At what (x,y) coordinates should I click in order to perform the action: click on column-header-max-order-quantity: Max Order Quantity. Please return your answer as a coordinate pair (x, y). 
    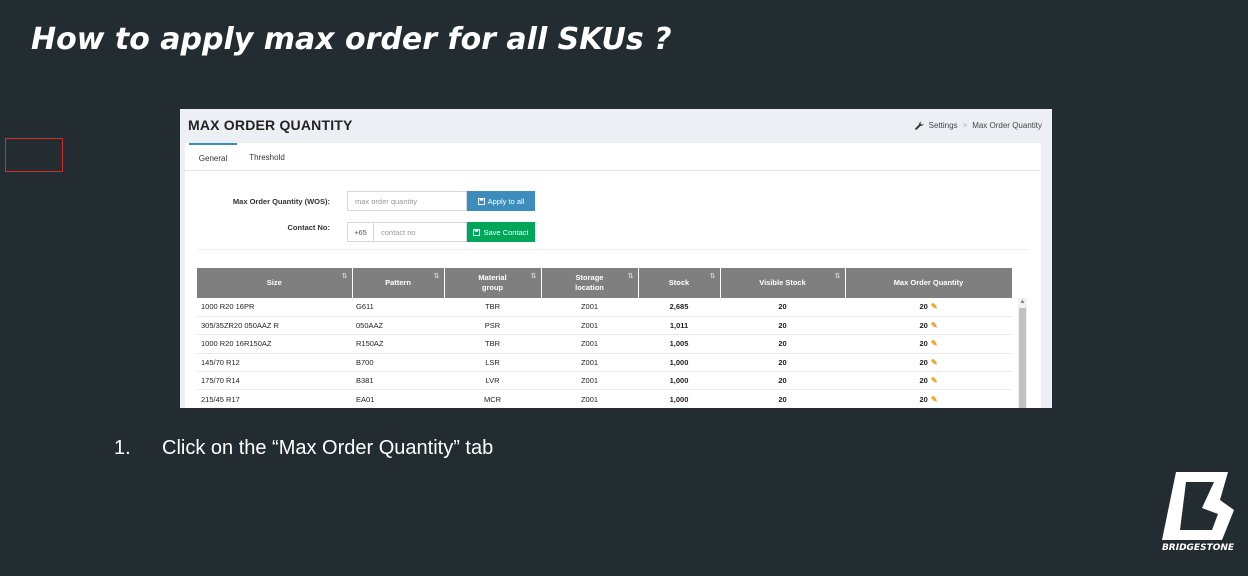
    Looking at the image, I should click on (929, 283).